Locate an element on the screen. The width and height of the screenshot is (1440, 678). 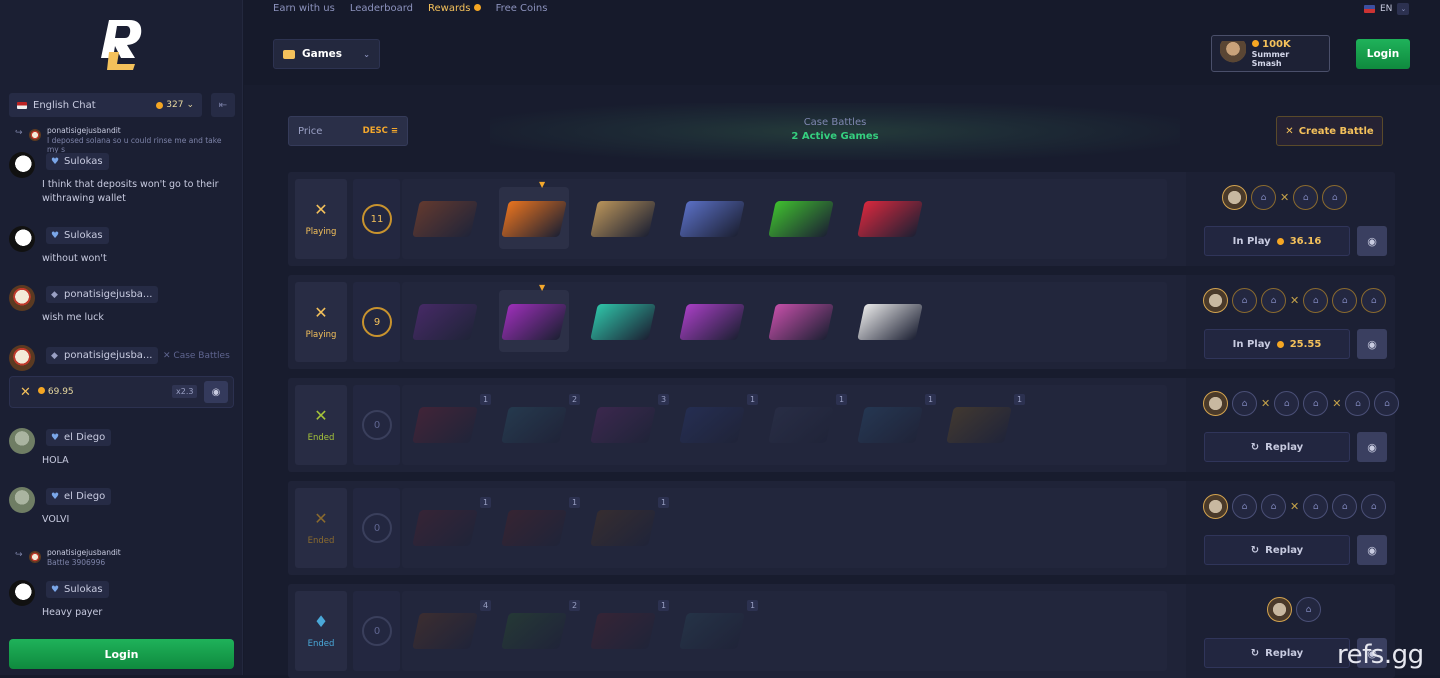
battle-info: ⌂ ⌂ ✕ ⌂ ⌂ ⌂ ↻ Replay ◉ is located at coordinates (1290, 528).